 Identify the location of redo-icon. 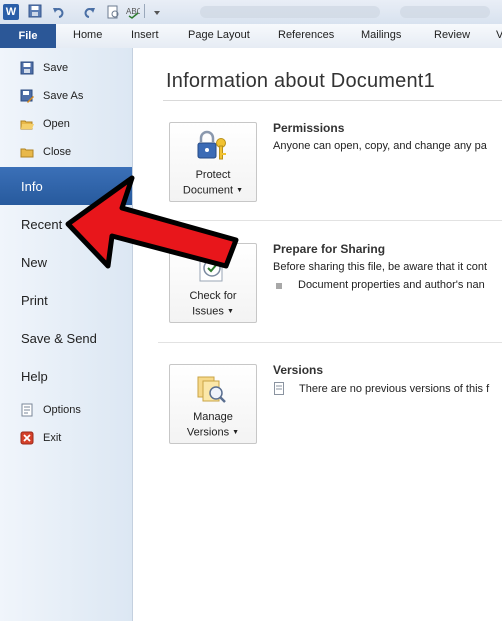
(89, 12).